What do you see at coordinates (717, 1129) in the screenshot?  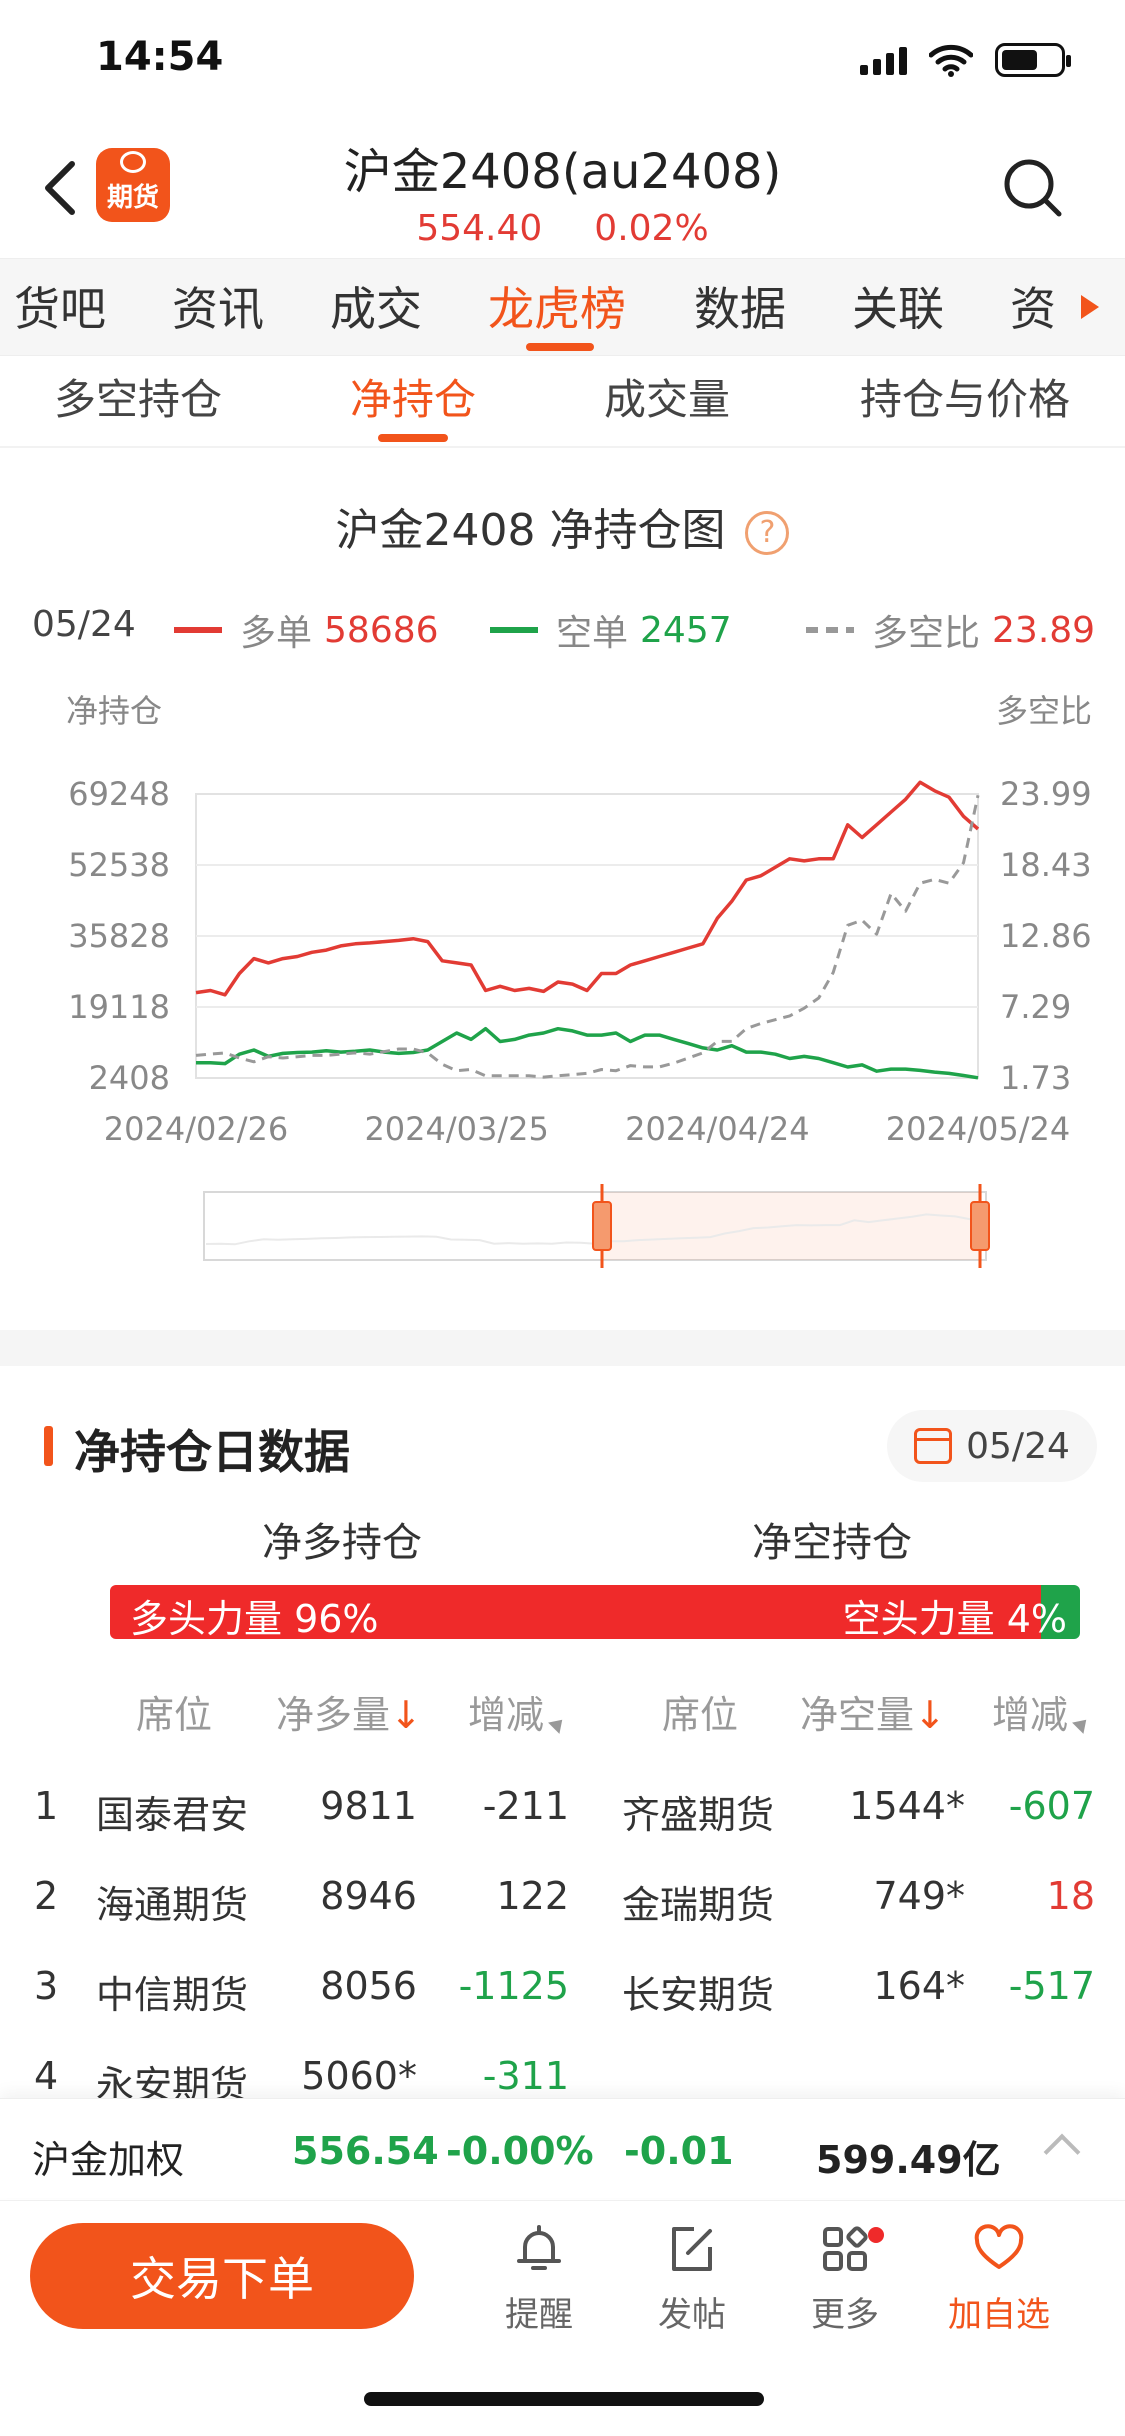 I see `x-tick-label: 2024/04/24` at bounding box center [717, 1129].